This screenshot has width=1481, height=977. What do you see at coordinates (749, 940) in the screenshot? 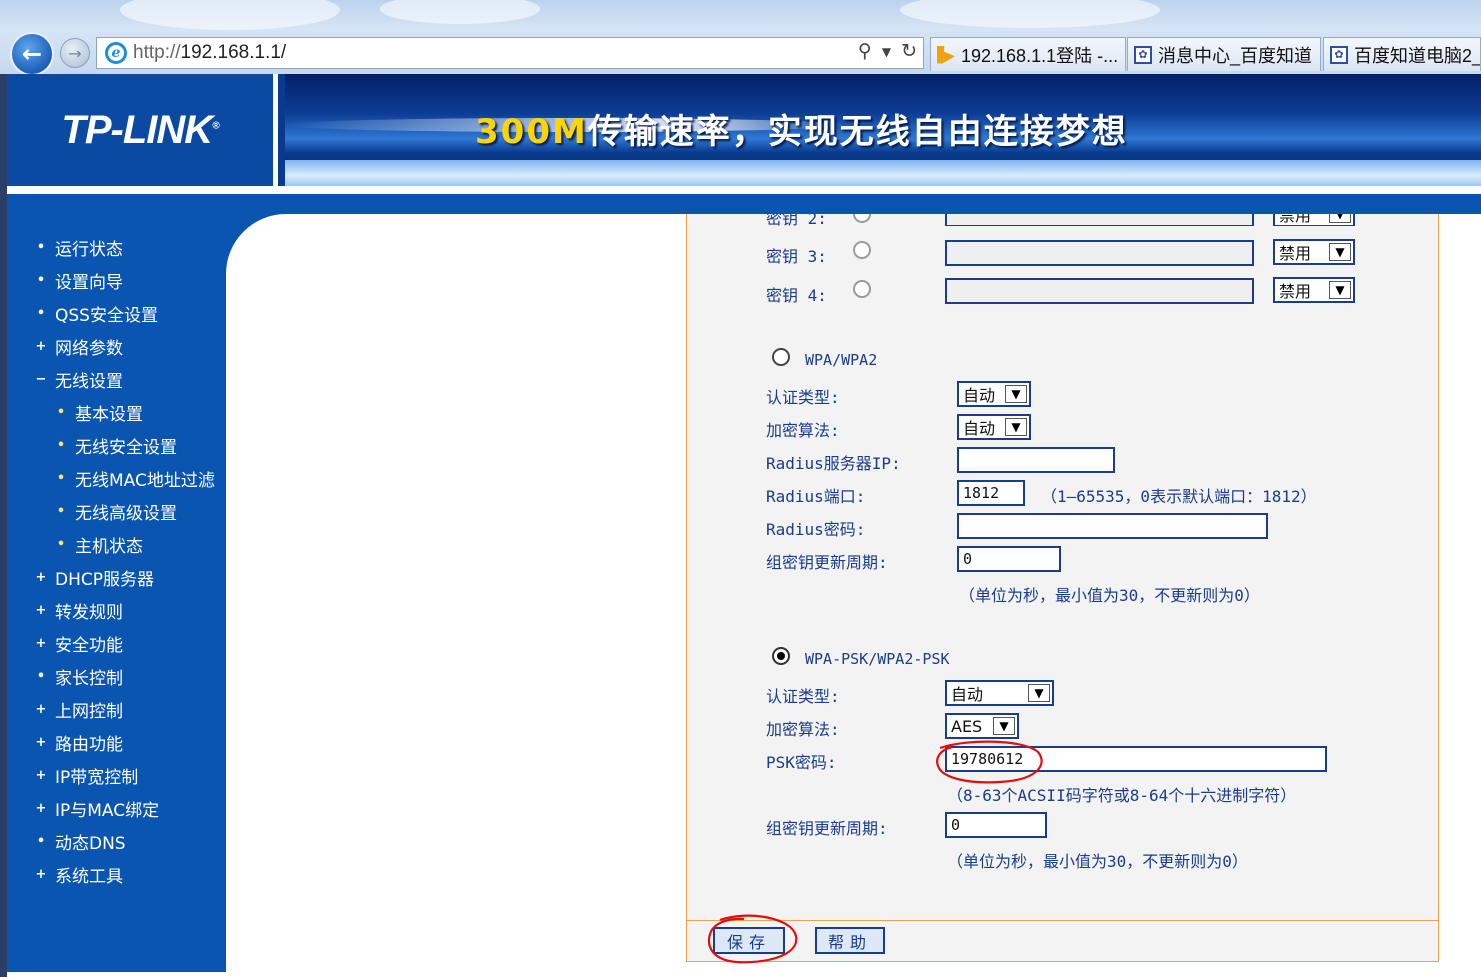
I see `save-button: 保存` at bounding box center [749, 940].